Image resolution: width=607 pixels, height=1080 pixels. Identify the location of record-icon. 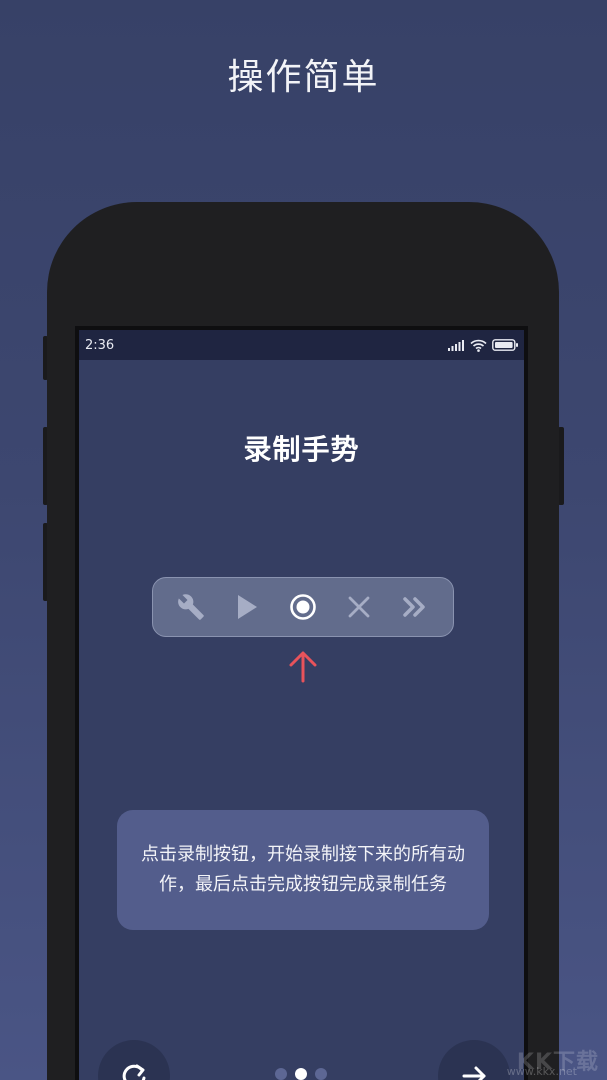
(303, 607).